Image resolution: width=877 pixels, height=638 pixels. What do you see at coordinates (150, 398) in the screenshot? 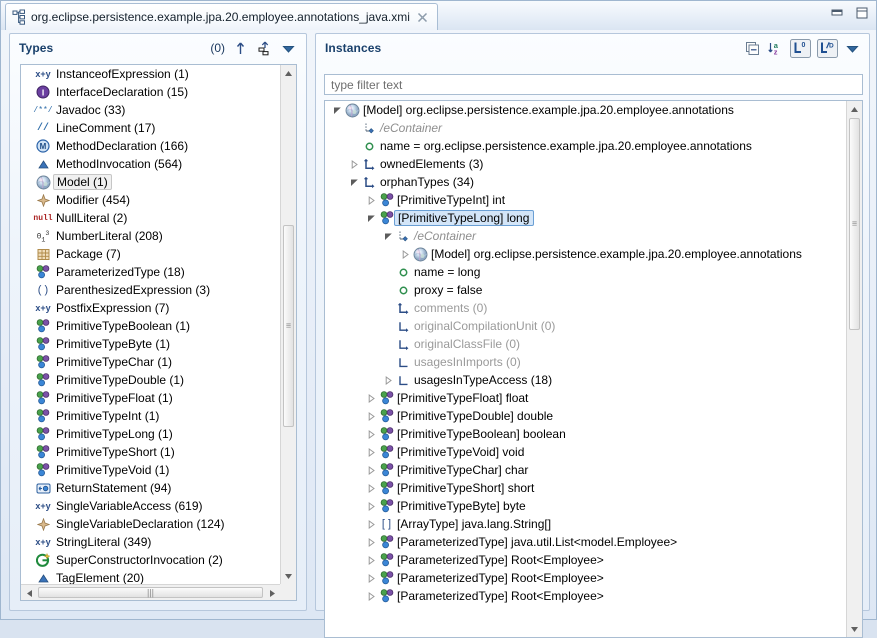
I see `types-list-item: PrimitiveTypeFloat (1)` at bounding box center [150, 398].